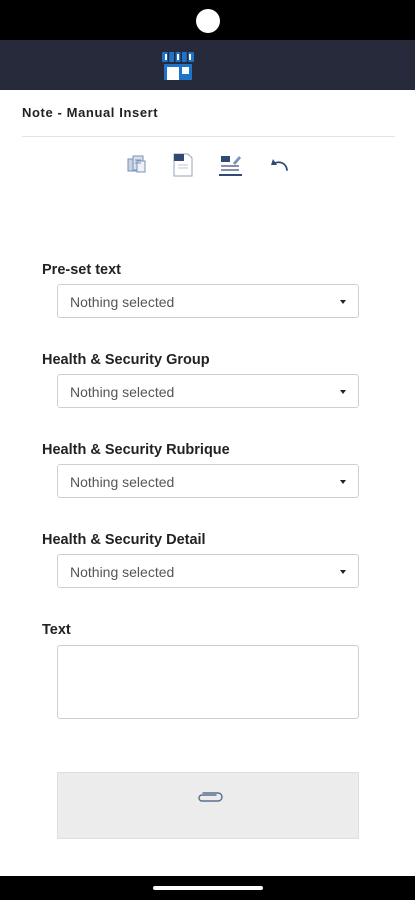 The width and height of the screenshot is (415, 900). I want to click on hs-detail-value: Nothing selected, so click(122, 572).